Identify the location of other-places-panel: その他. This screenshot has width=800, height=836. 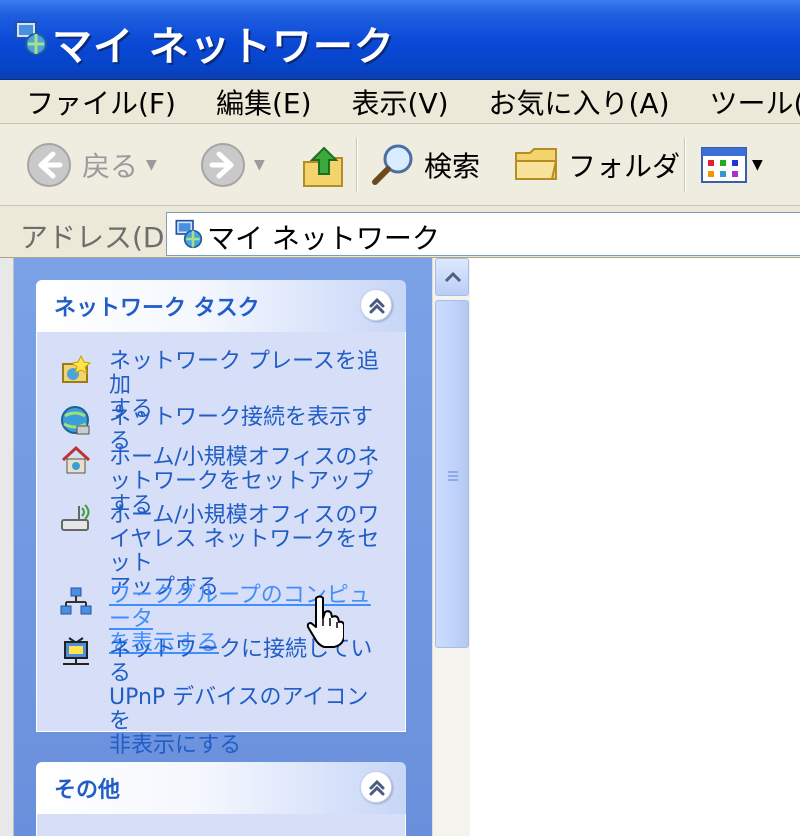
(221, 799).